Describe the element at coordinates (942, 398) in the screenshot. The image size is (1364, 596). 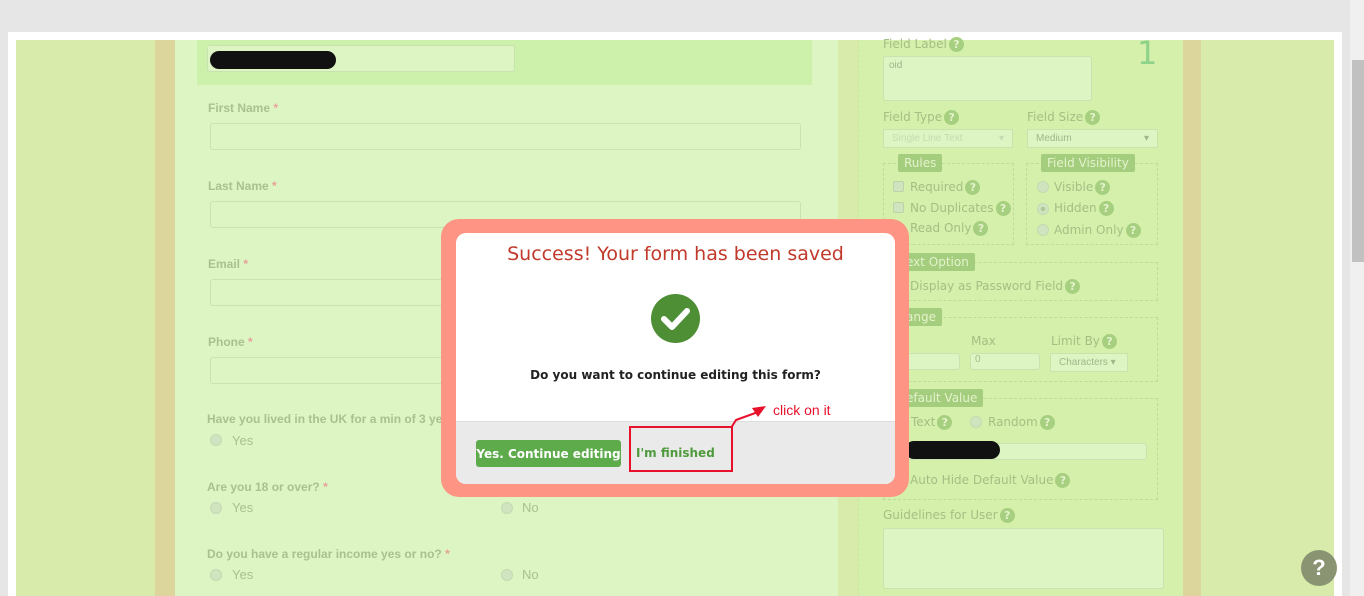
I see `default-value-legend: efault Value` at that location.